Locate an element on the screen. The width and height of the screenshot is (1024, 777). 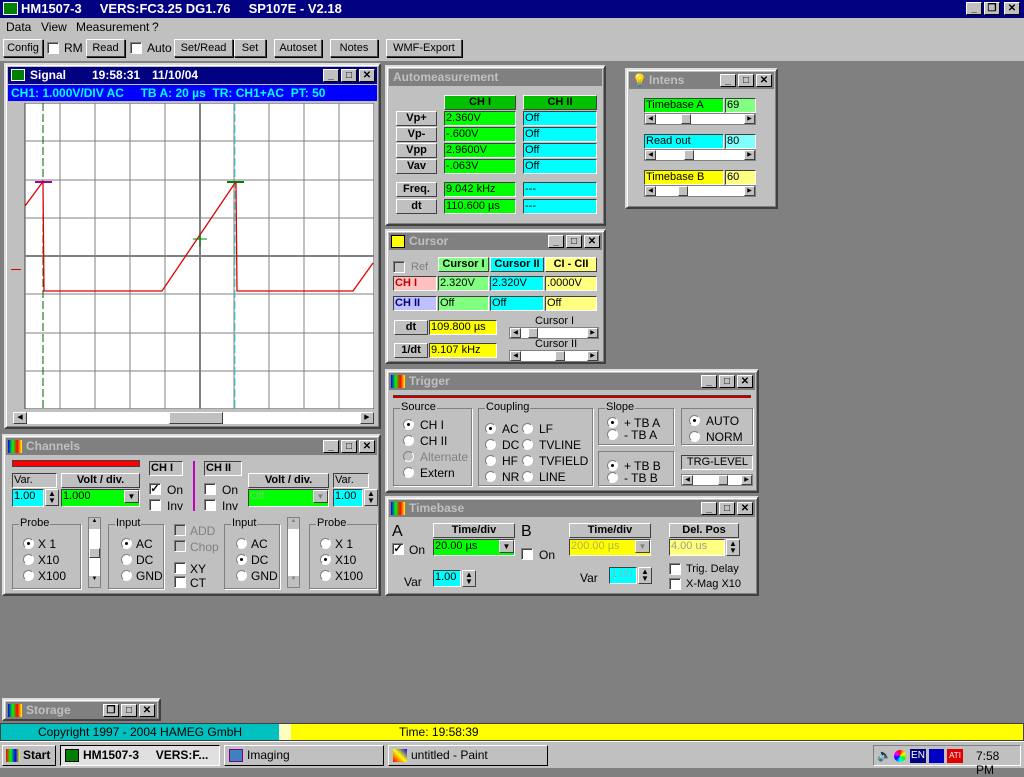
ref-checkbox is located at coordinates (399, 267).